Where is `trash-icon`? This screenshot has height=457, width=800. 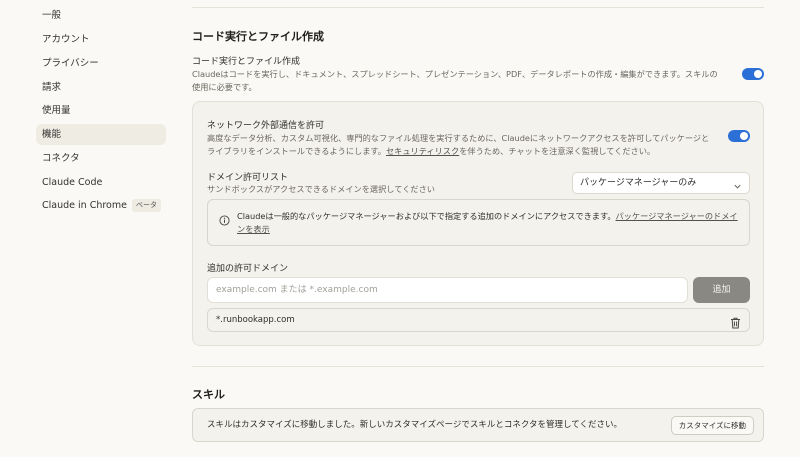
trash-icon is located at coordinates (735, 323).